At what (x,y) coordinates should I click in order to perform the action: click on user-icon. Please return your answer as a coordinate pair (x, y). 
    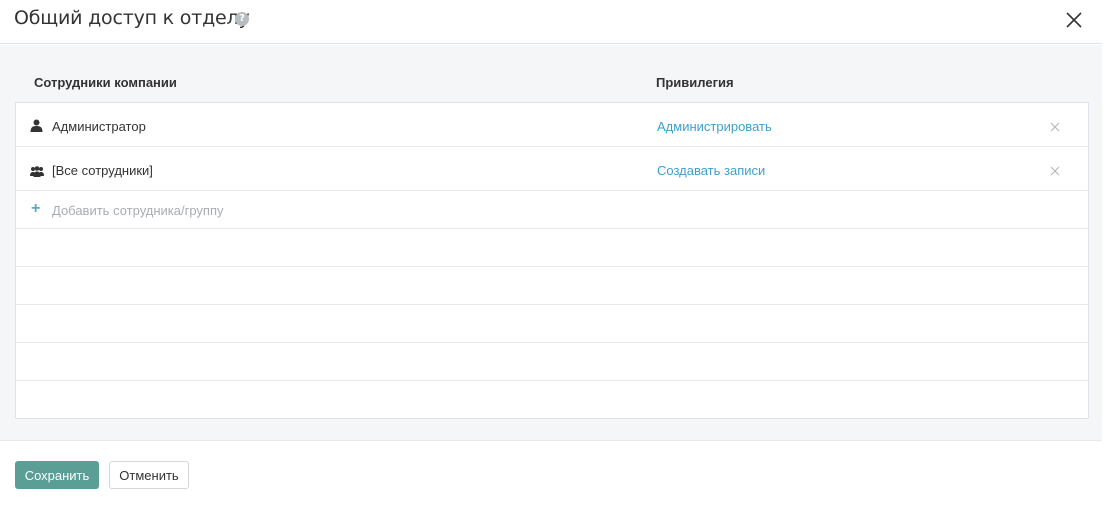
    Looking at the image, I should click on (36, 128).